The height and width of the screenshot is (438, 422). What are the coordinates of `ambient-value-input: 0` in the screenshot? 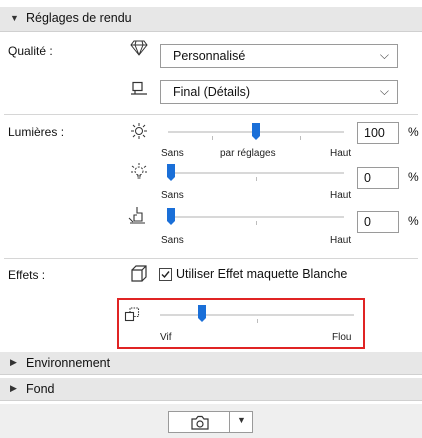 It's located at (378, 222).